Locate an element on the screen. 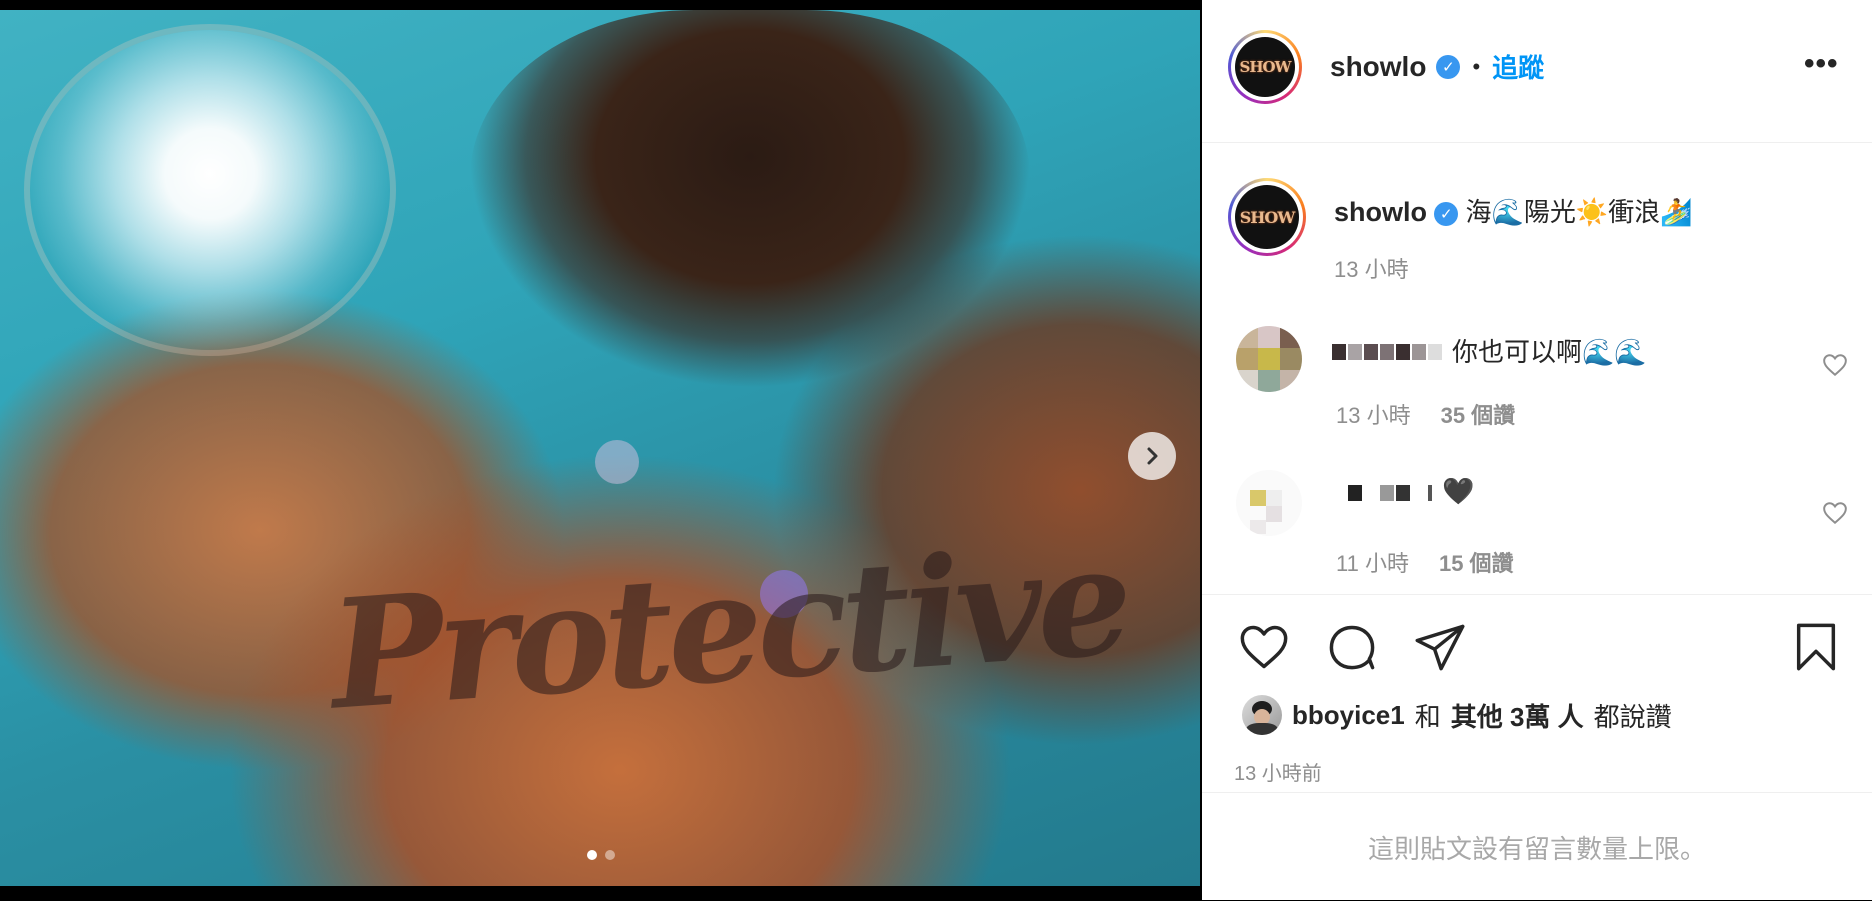  liker-username: bboyice1 is located at coordinates (1348, 715).